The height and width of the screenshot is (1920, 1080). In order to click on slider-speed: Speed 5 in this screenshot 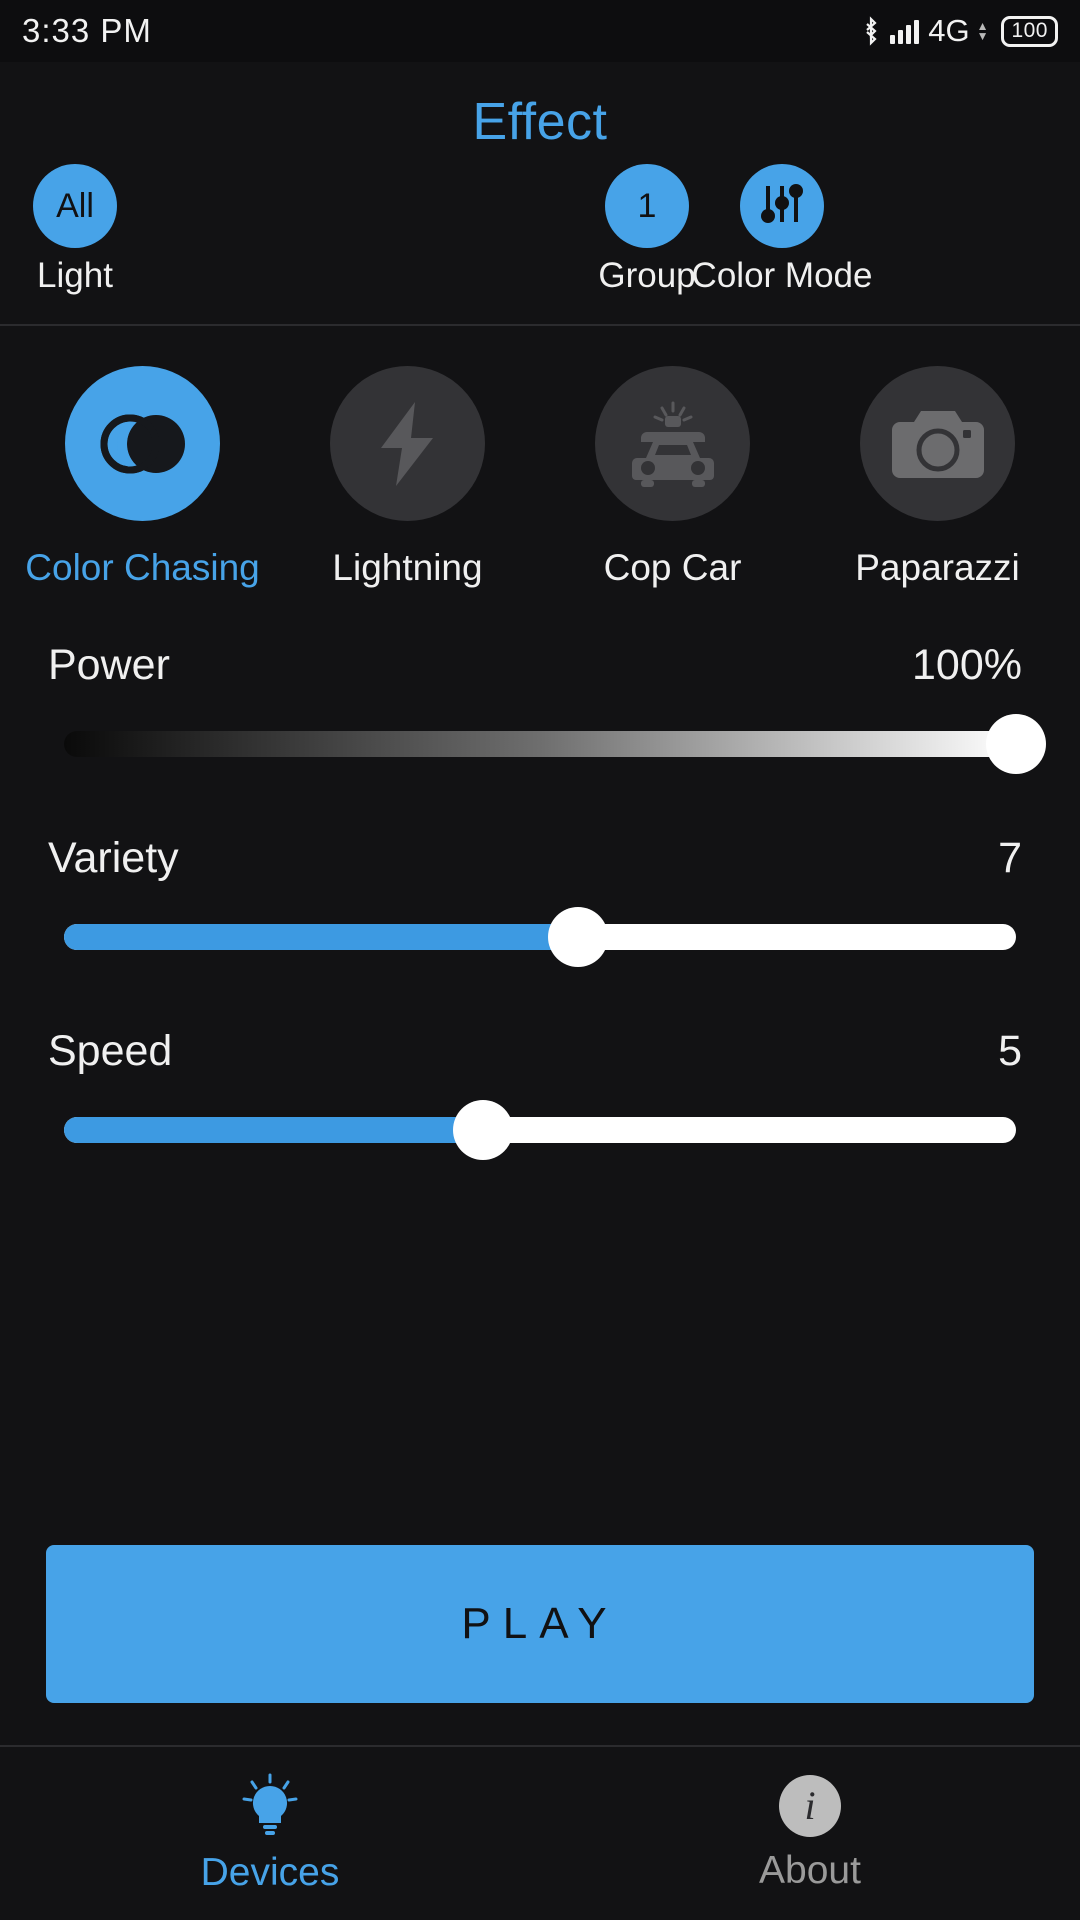, I will do `click(540, 1093)`.